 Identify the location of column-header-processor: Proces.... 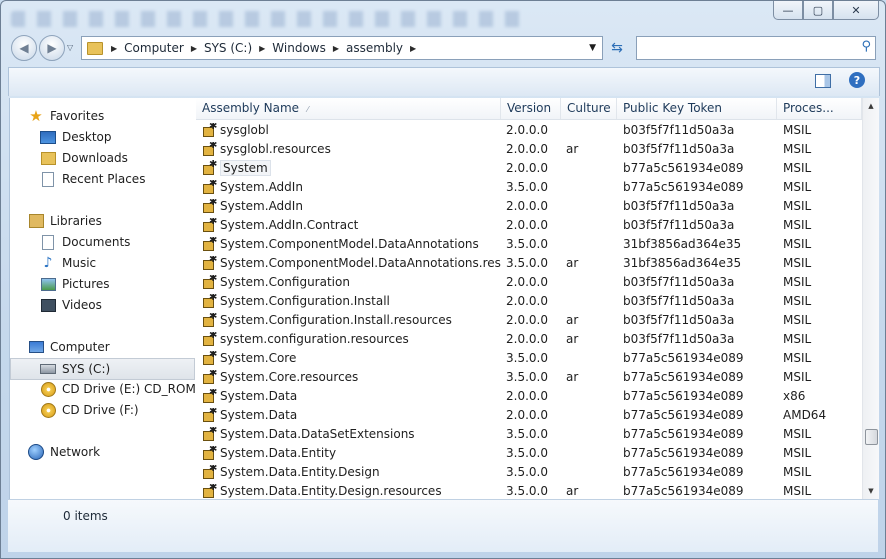
(819, 108).